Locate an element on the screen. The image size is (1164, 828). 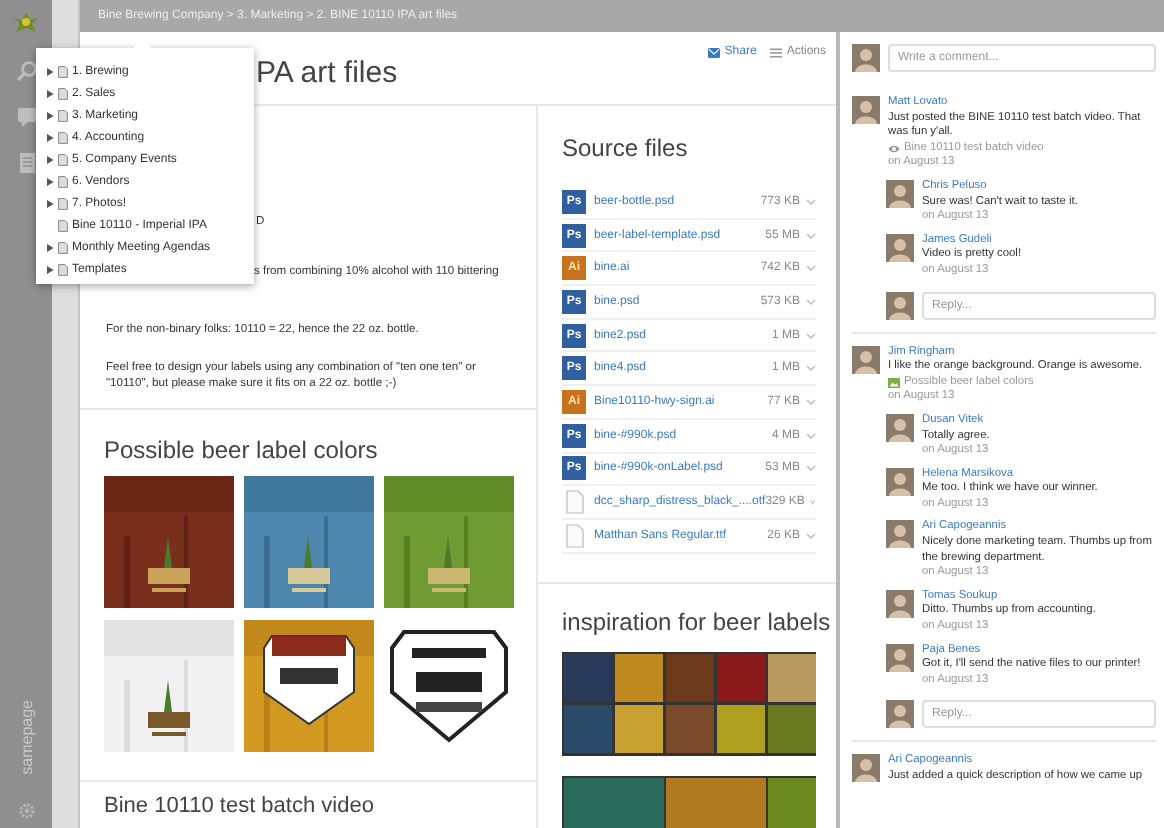
section-title: Bine 10110 test batch video is located at coordinates (239, 805).